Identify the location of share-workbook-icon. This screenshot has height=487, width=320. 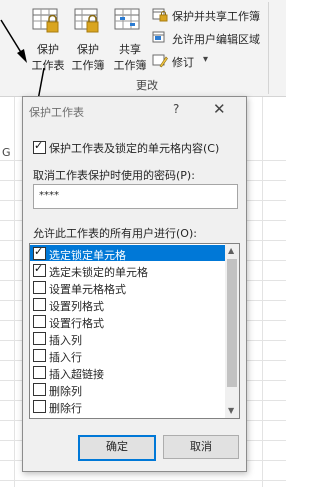
(127, 19).